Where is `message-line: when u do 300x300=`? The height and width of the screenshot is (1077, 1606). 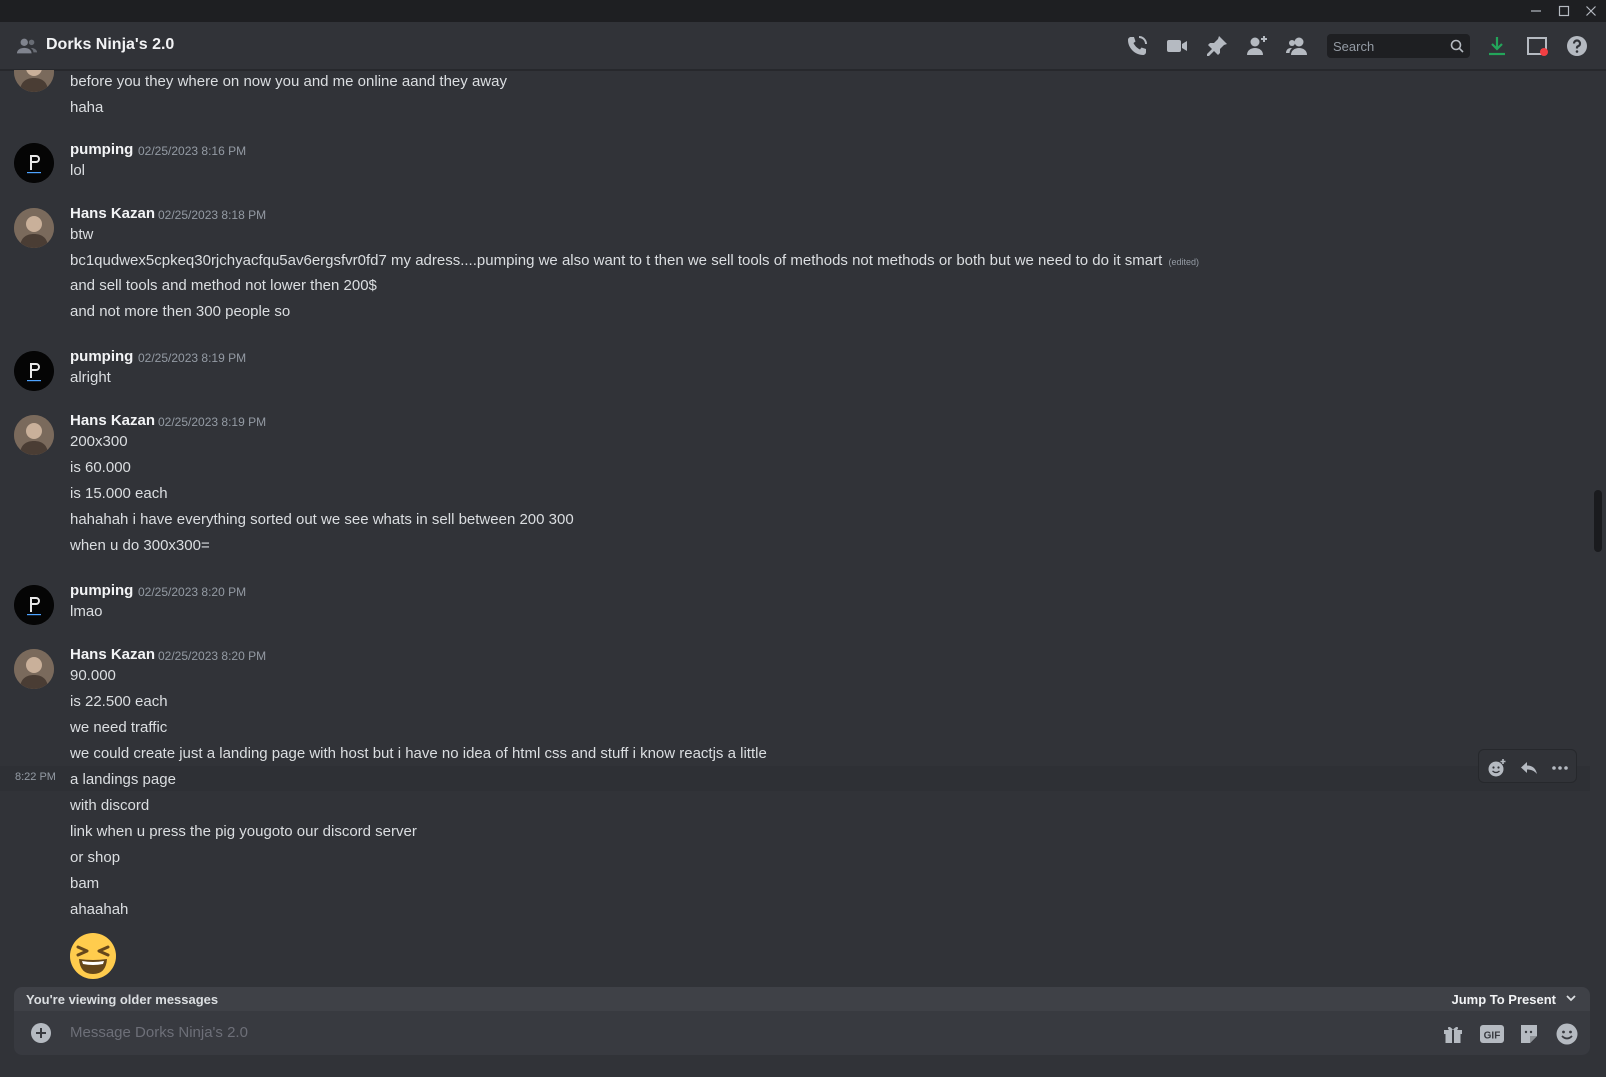
message-line: when u do 300x300= is located at coordinates (140, 545).